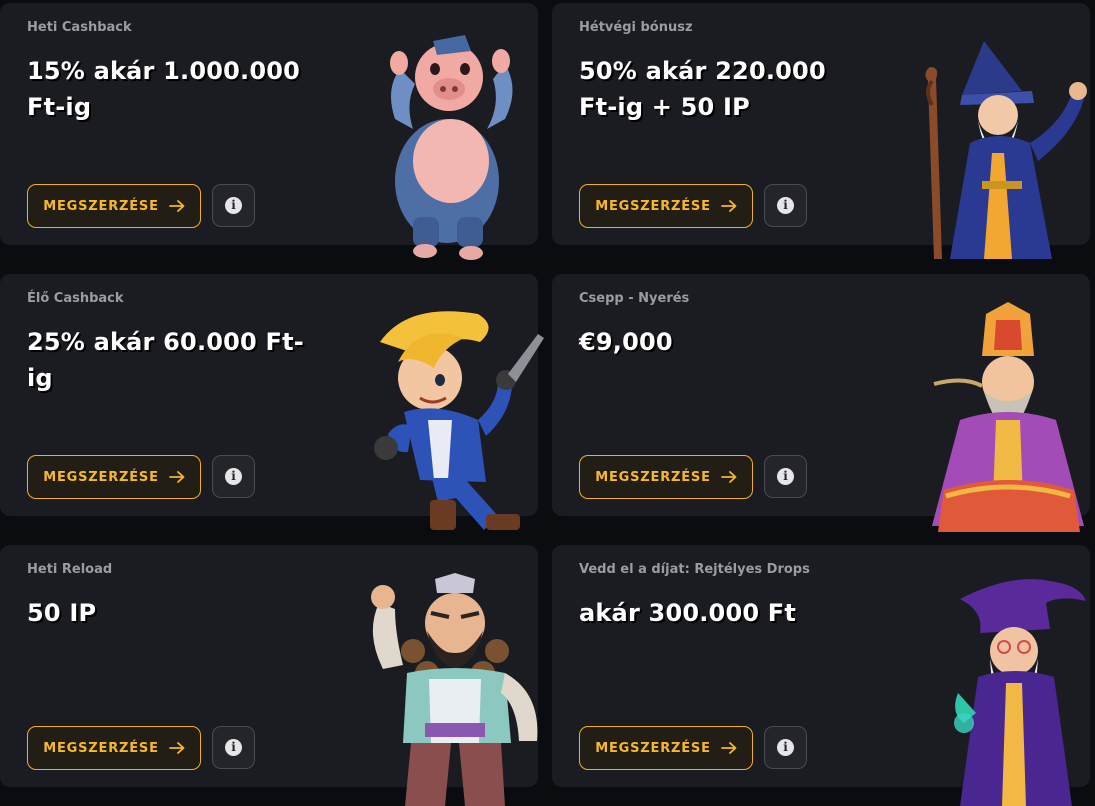  What do you see at coordinates (70, 569) in the screenshot?
I see `promo-subtitle: Heti Reload` at bounding box center [70, 569].